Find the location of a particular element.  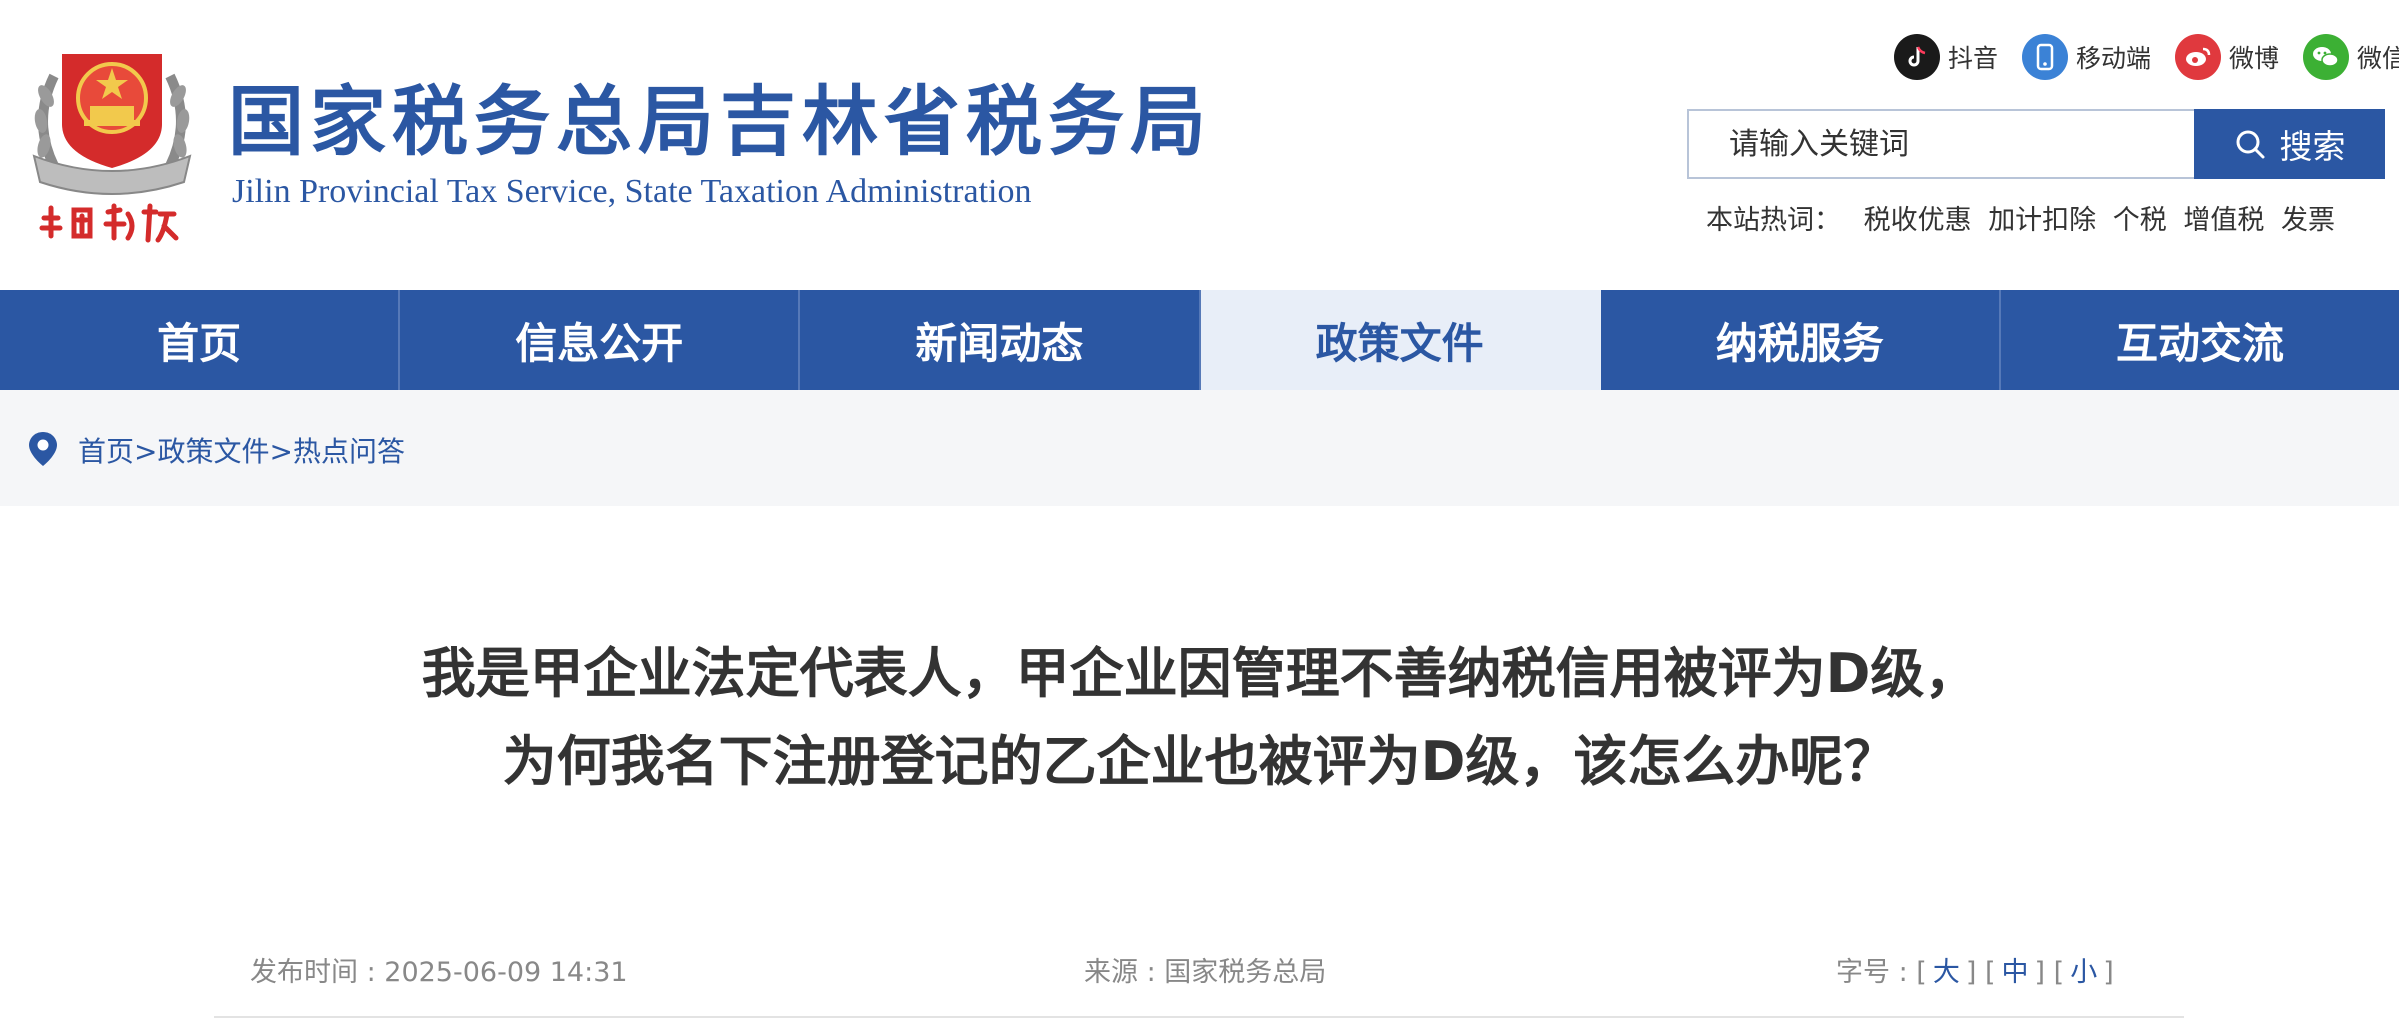

search-button: 搜索 is located at coordinates (2289, 144).